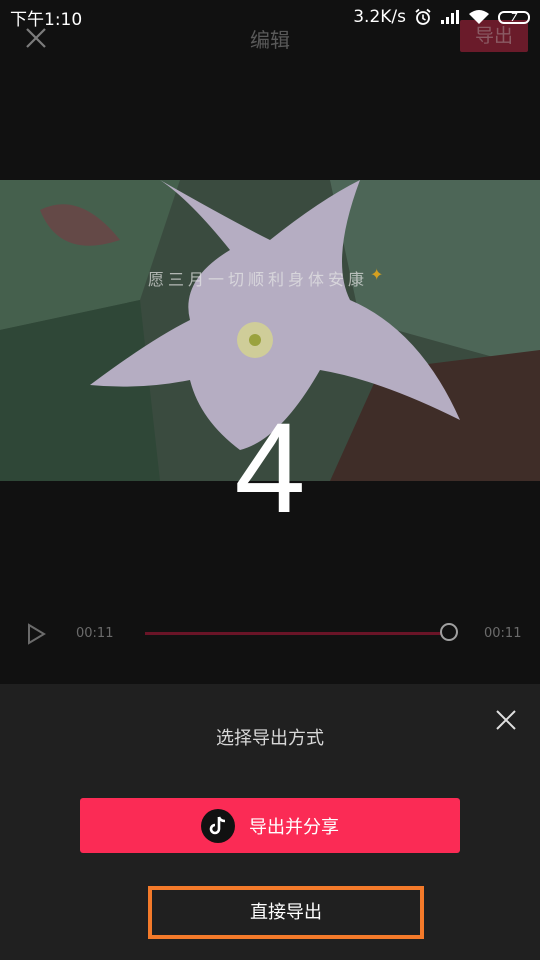  Describe the element at coordinates (449, 632) in the screenshot. I see `progress-thumb` at that location.